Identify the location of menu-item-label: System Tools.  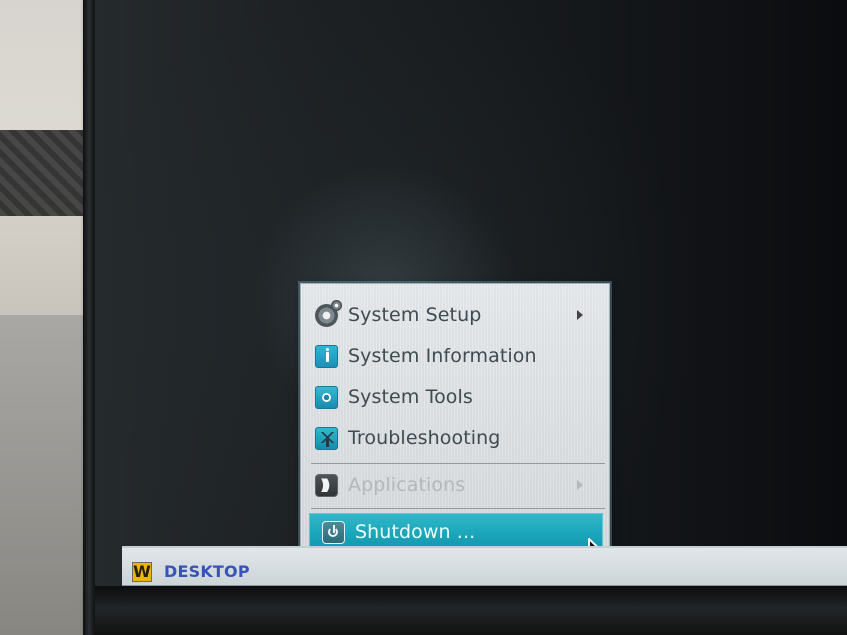
(410, 397).